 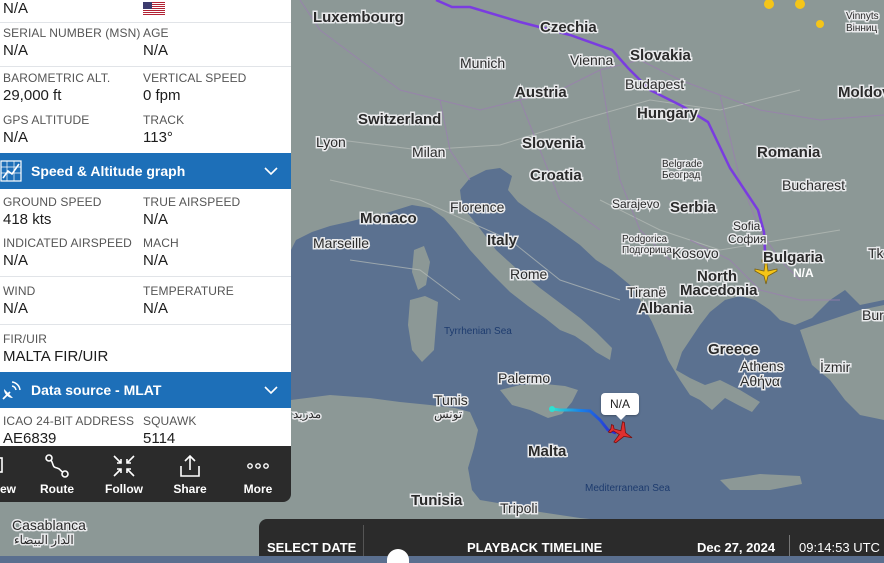 I want to click on label-bucharest: Bucharest, so click(x=813, y=185).